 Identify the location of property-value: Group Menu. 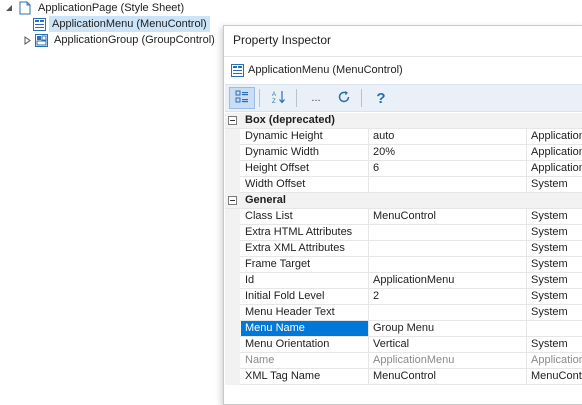
(447, 328).